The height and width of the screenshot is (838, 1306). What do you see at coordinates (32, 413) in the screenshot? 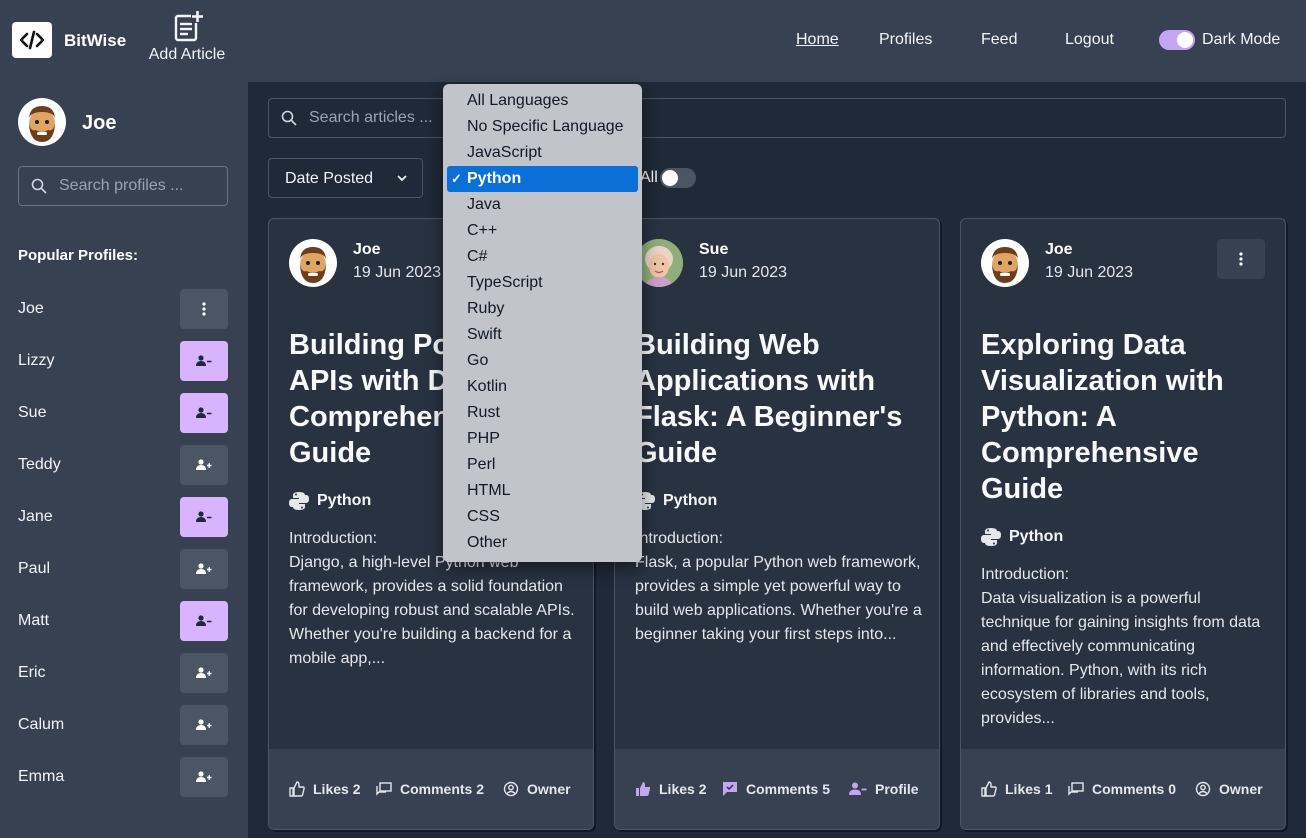
I see `profile-name: Sue` at bounding box center [32, 413].